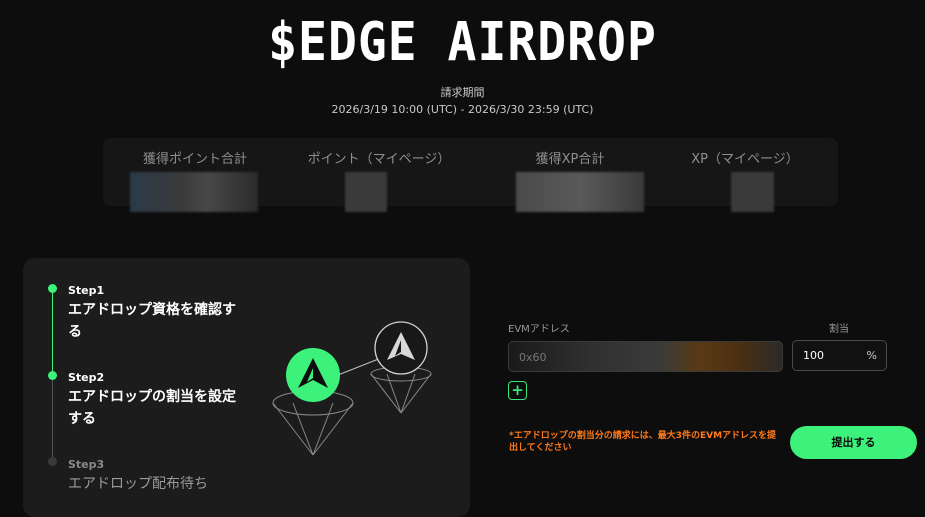 The width and height of the screenshot is (925, 517). Describe the element at coordinates (462, 42) in the screenshot. I see `page-title: $EDGE AIRDROP` at that location.